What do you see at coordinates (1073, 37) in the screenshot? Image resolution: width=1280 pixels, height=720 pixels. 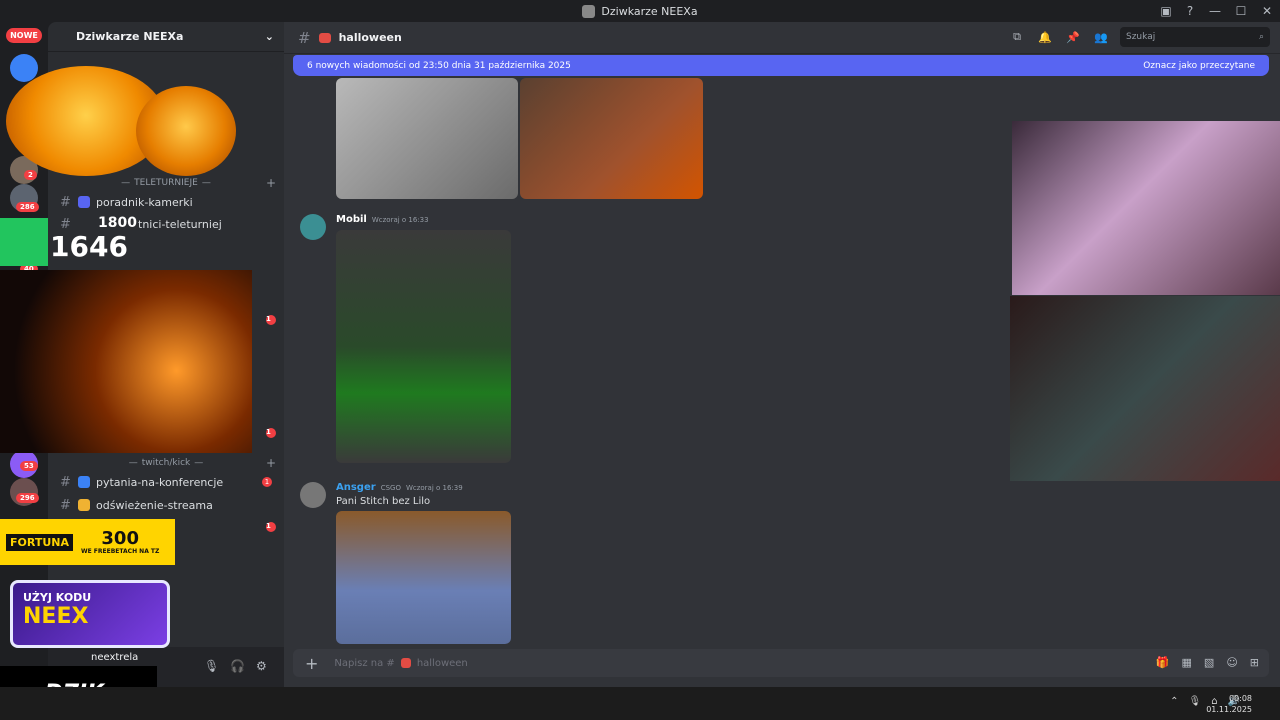 I see `pin-icon: 📌` at bounding box center [1073, 37].